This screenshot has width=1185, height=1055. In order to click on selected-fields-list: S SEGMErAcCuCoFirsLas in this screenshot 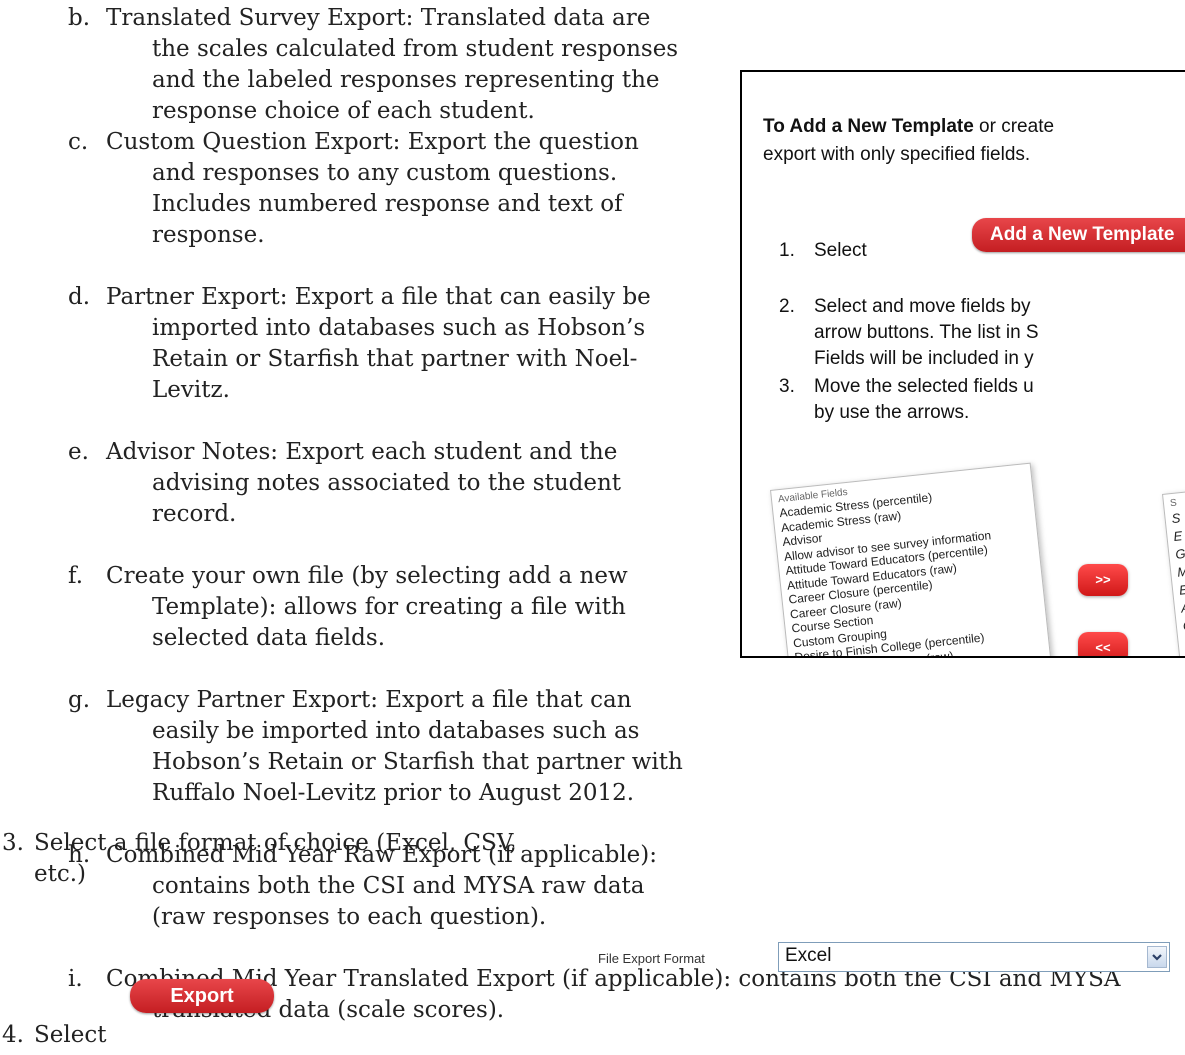, I will do `click(1173, 570)`.